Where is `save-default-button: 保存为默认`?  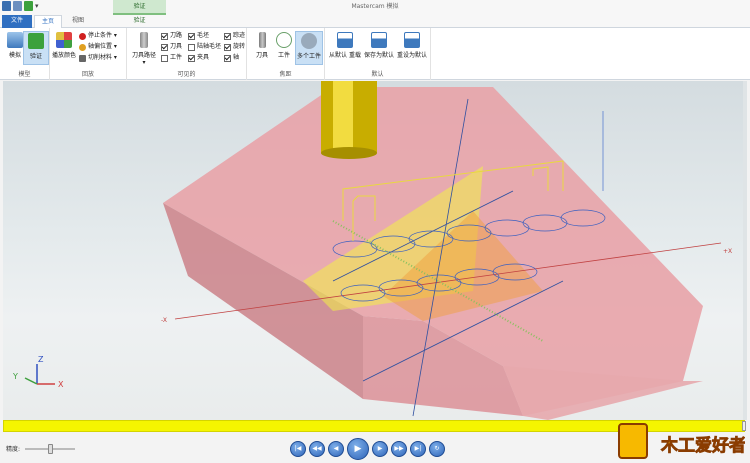
save-default-button: 保存为默认 is located at coordinates (379, 48).